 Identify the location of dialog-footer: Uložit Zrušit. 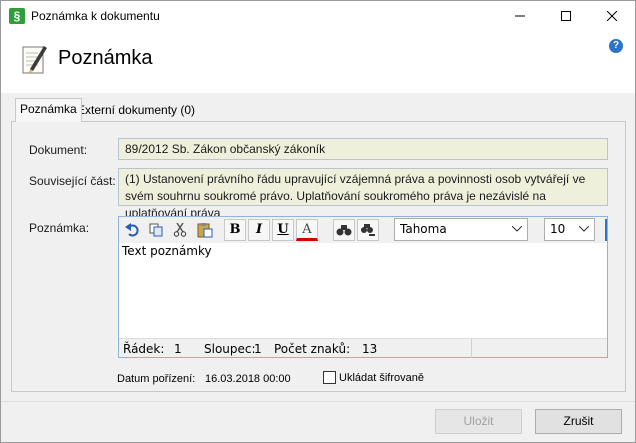
(318, 421).